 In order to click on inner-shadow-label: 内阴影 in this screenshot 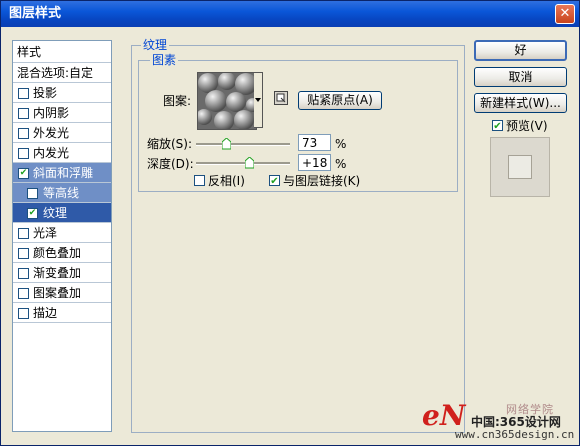, I will do `click(51, 113)`.